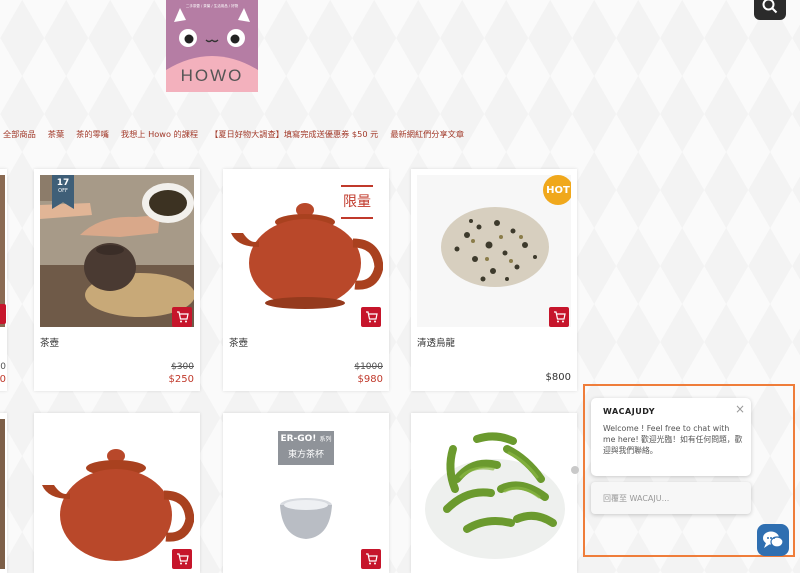  I want to click on search-icon, so click(770, 7).